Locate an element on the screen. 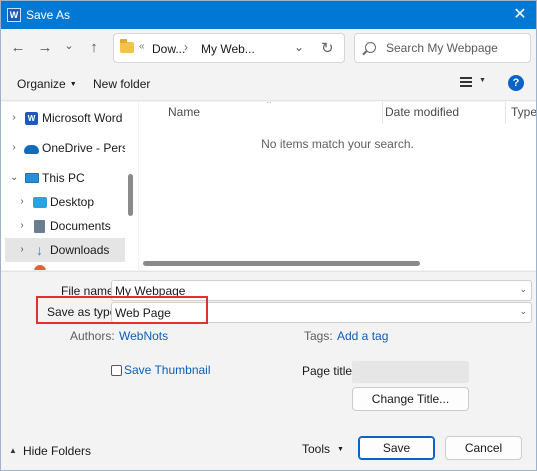 The width and height of the screenshot is (537, 471). music-icon is located at coordinates (40, 267).